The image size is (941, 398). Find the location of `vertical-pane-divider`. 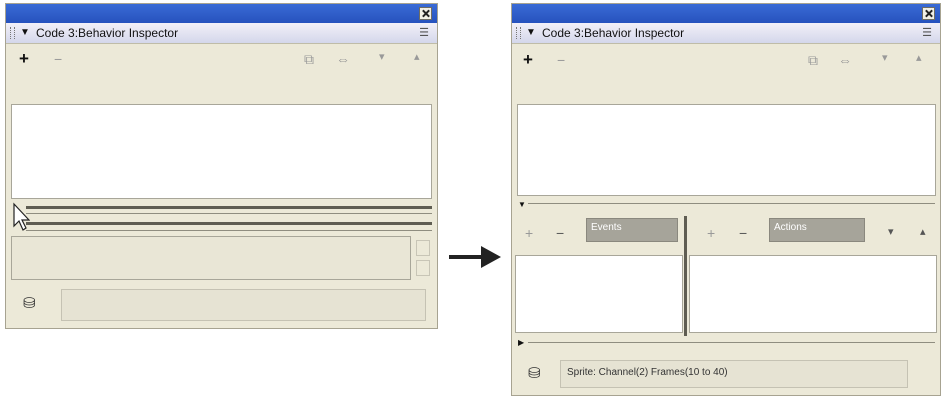

vertical-pane-divider is located at coordinates (685, 276).